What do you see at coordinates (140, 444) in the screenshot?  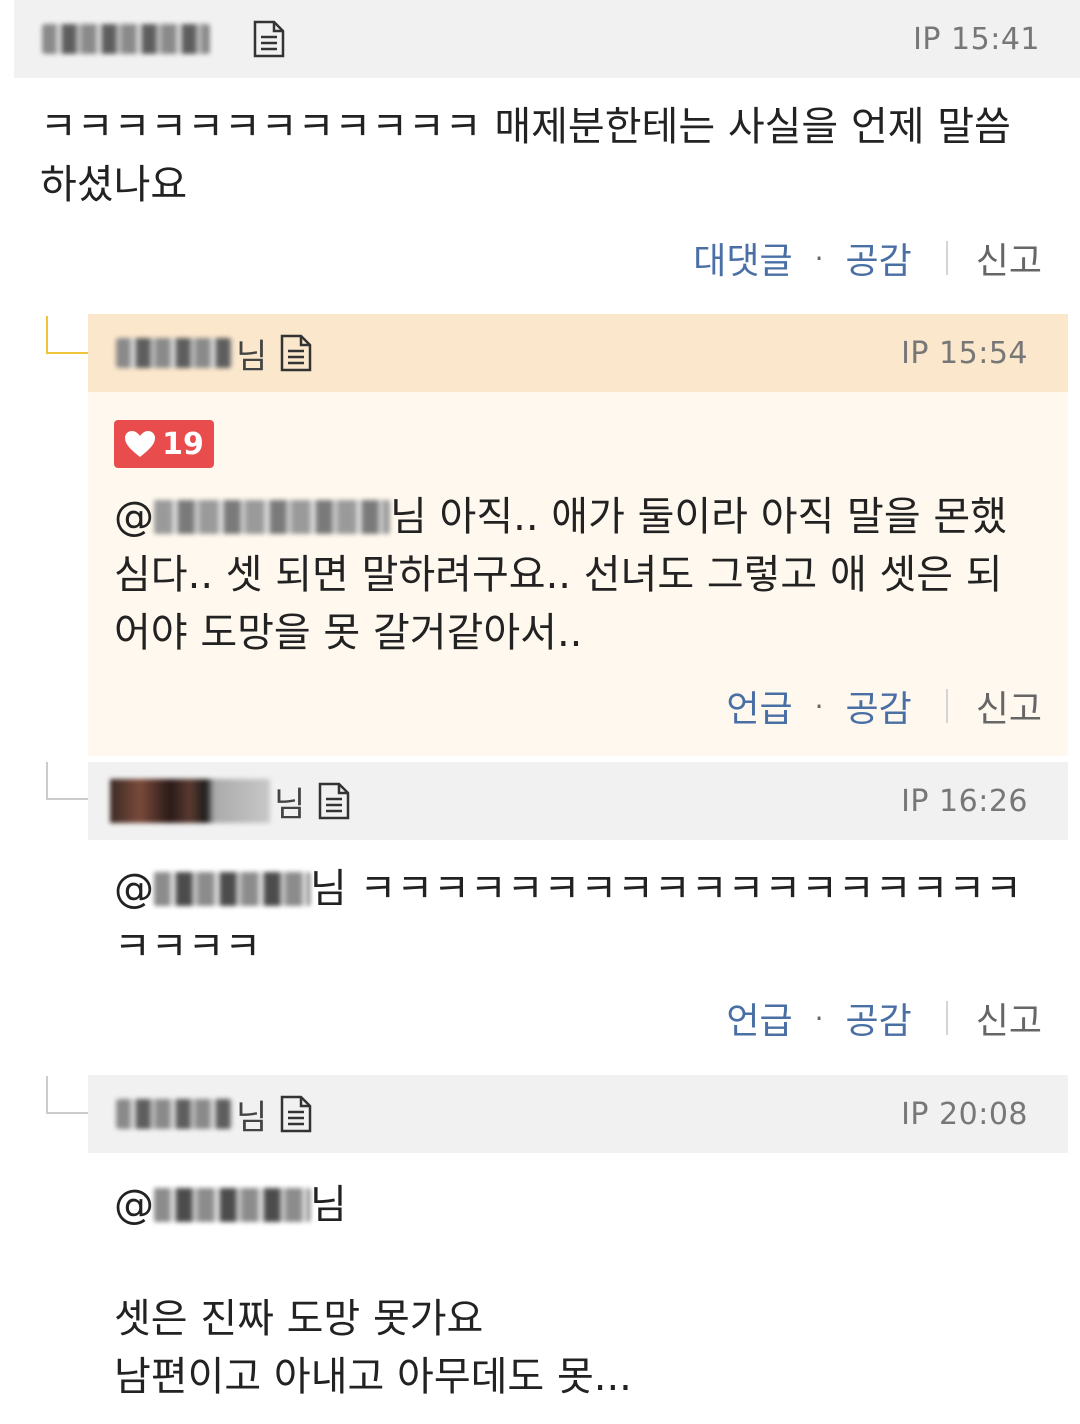 I see `heart-icon` at bounding box center [140, 444].